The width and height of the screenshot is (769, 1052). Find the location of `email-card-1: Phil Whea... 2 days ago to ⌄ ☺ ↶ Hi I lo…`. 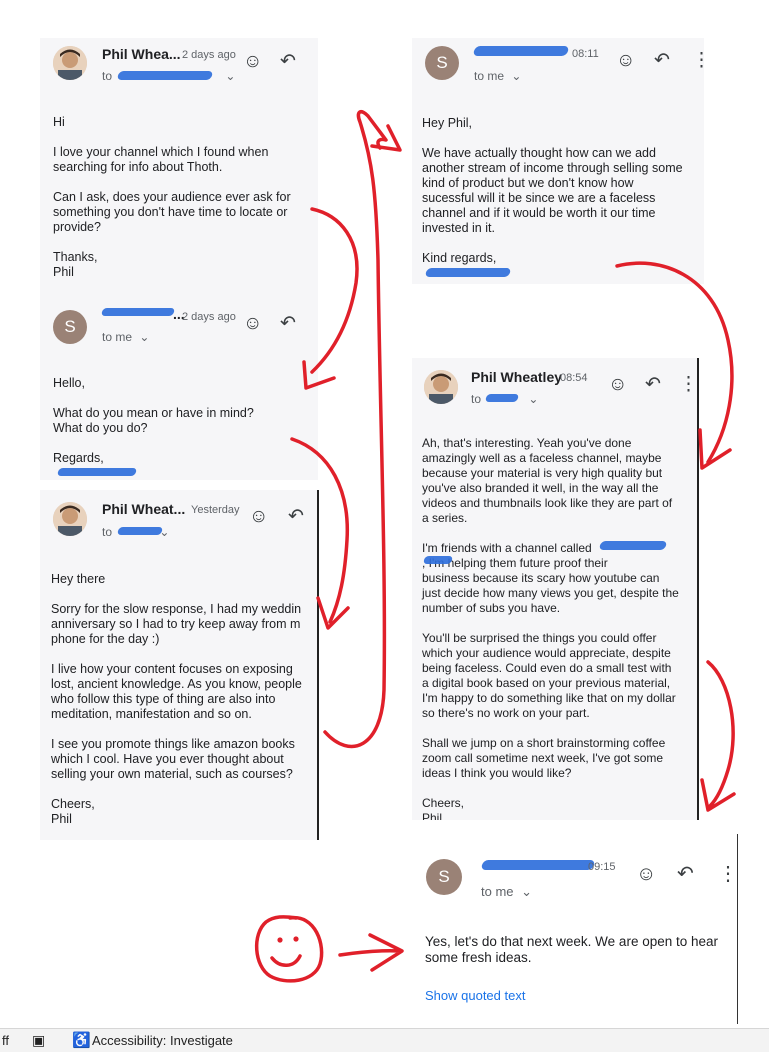

email-card-1: Phil Whea... 2 days ago to ⌄ ☺ ↶ Hi I lo… is located at coordinates (179, 164).